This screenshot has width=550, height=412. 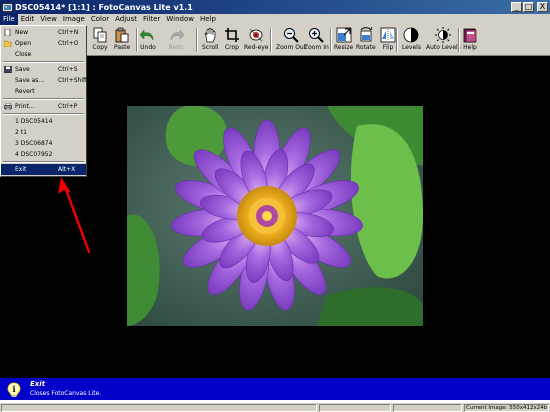 What do you see at coordinates (68, 106) in the screenshot?
I see `menu-print-shortcut: Ctrl+P` at bounding box center [68, 106].